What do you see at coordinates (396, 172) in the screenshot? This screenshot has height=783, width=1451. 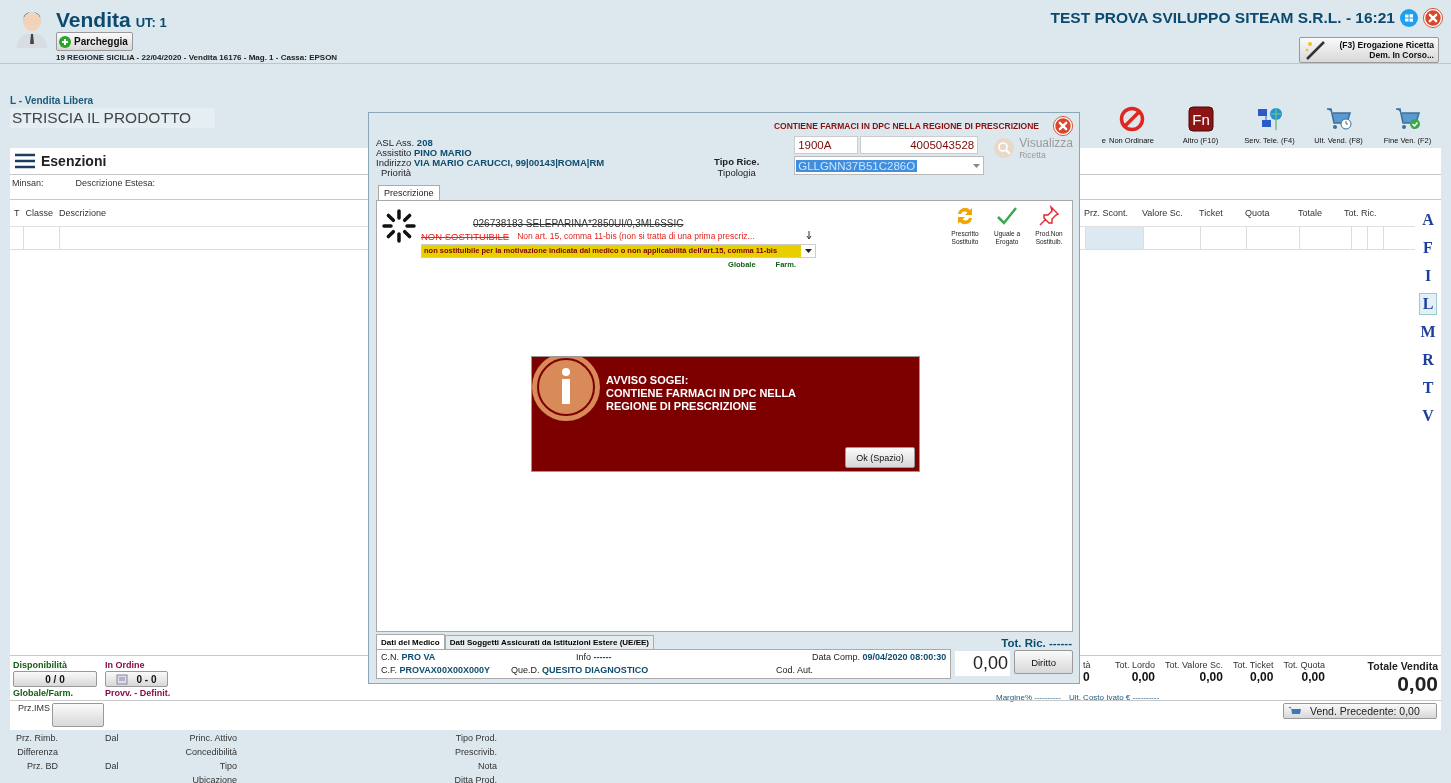 I see `field-label: Priorità` at bounding box center [396, 172].